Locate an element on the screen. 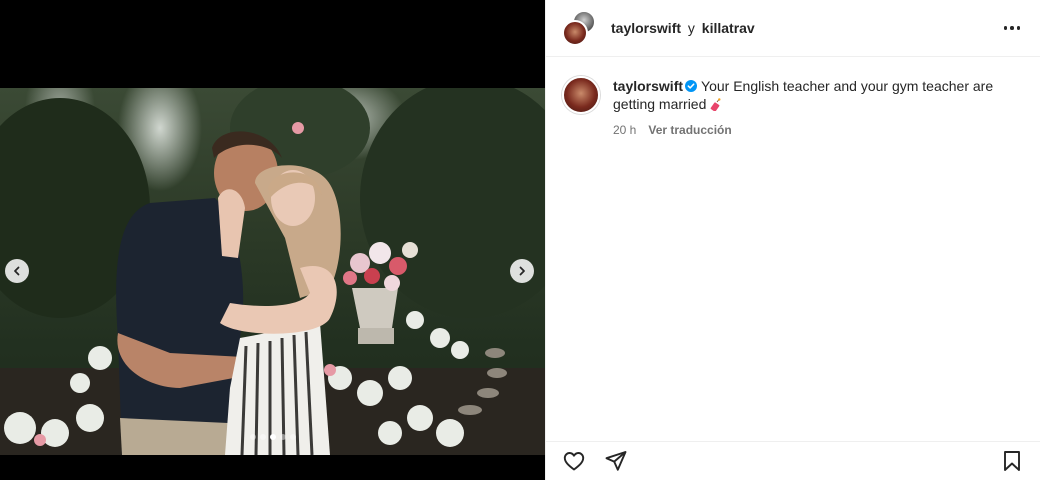 The image size is (1040, 480). author-link-primary: taylorswift is located at coordinates (646, 28).